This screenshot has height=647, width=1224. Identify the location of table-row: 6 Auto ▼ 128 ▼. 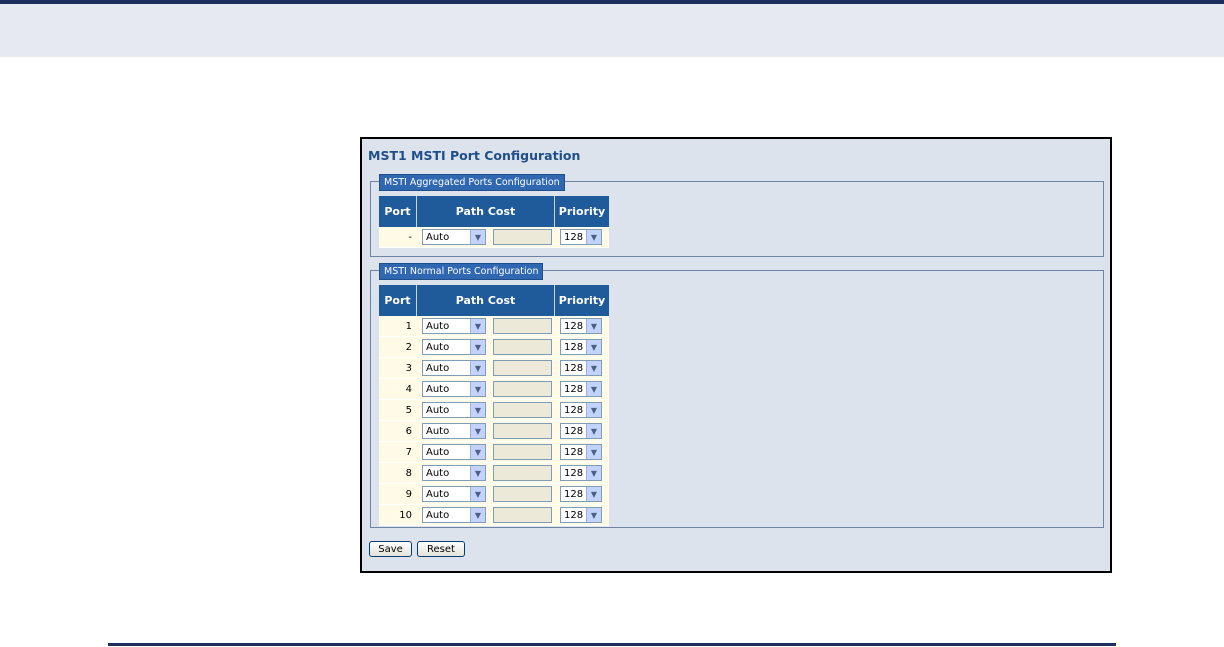
(494, 431).